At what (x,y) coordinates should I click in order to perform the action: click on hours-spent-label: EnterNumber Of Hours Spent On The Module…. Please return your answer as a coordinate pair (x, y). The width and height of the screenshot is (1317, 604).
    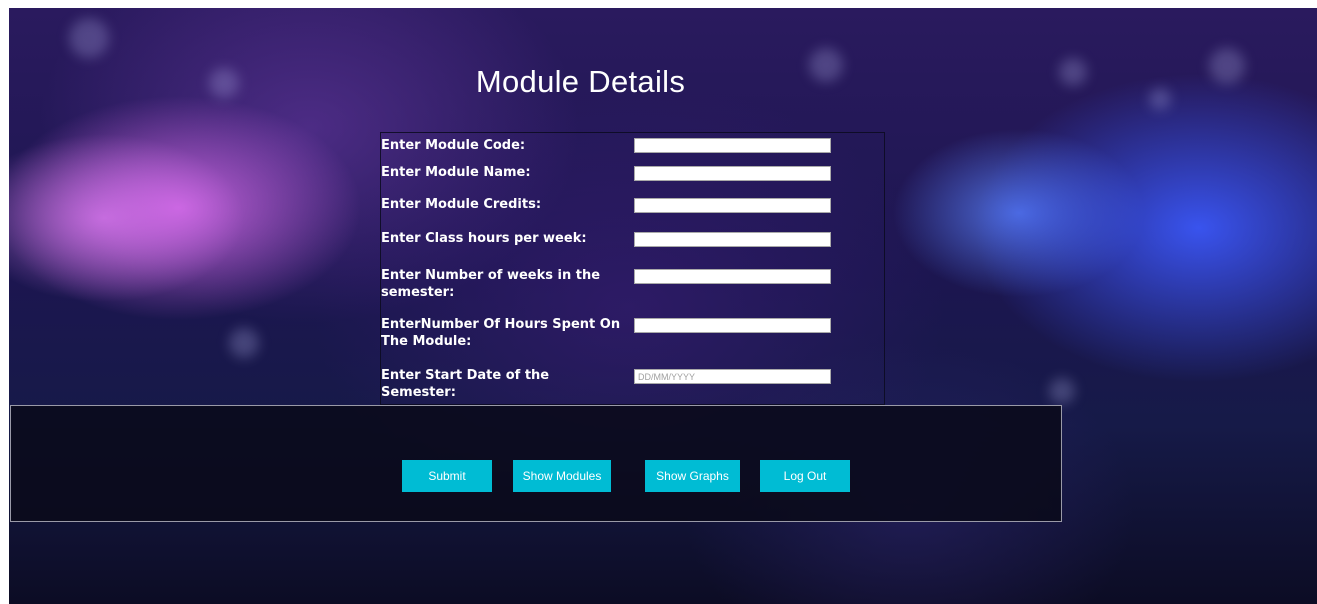
    Looking at the image, I should click on (501, 333).